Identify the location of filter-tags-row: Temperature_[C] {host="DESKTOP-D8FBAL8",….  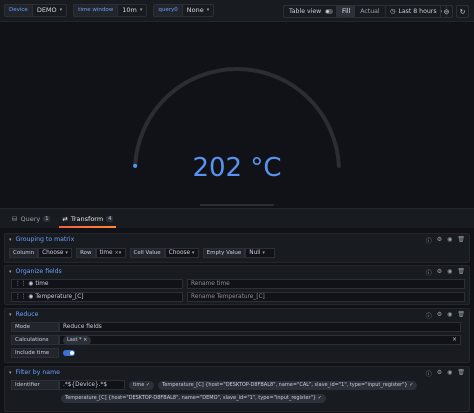
(193, 398).